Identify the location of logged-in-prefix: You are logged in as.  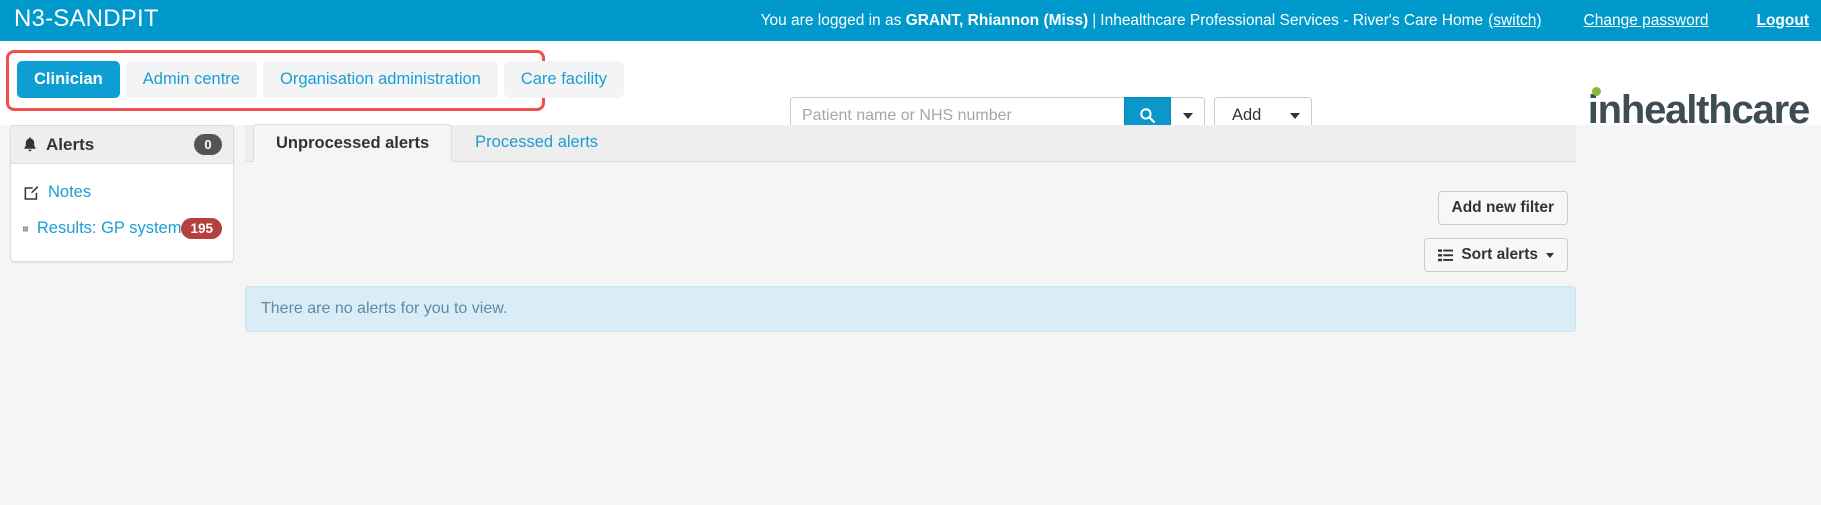
(833, 20).